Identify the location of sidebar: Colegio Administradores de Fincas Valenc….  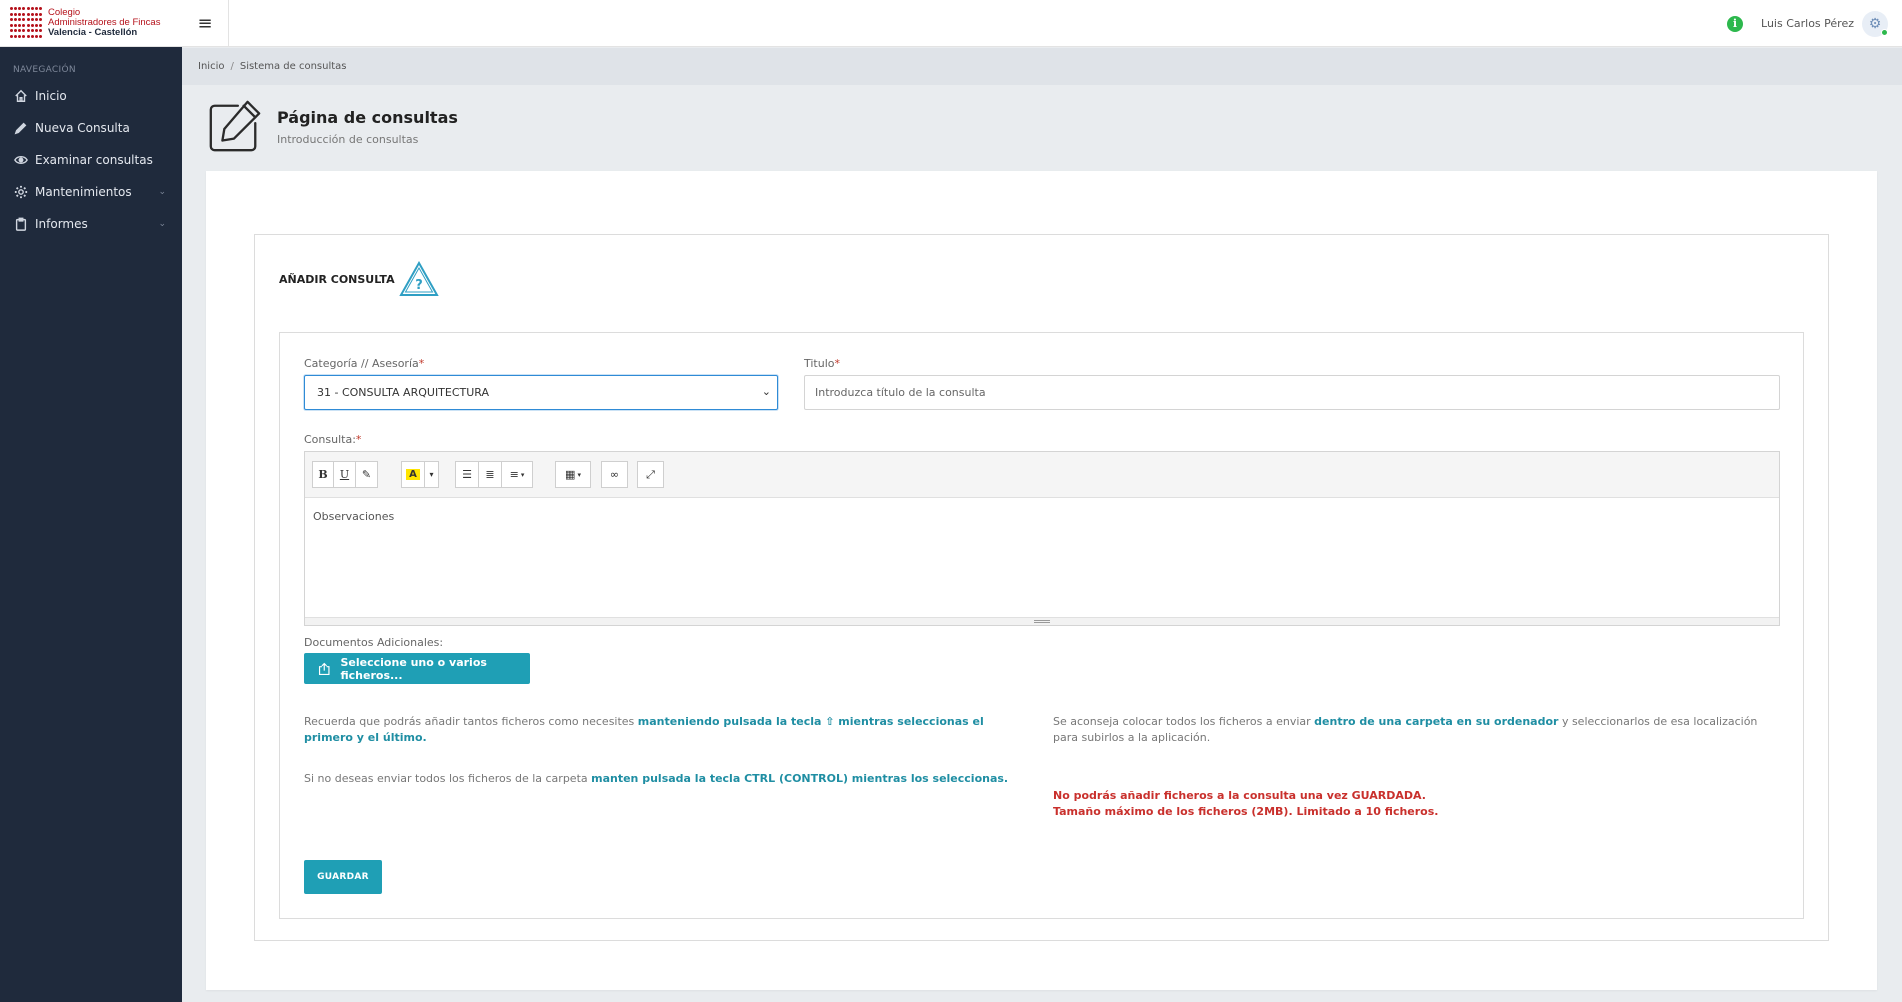
(91, 501).